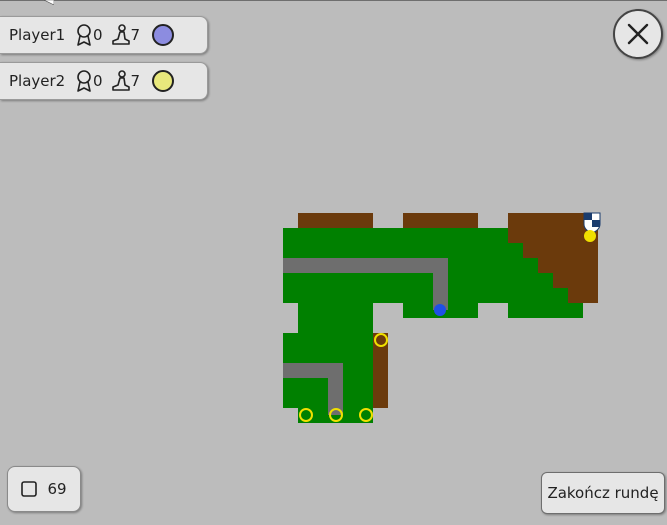 This screenshot has width=667, height=525. I want to click on end-turn-button: Zakończ rundę, so click(603, 493).